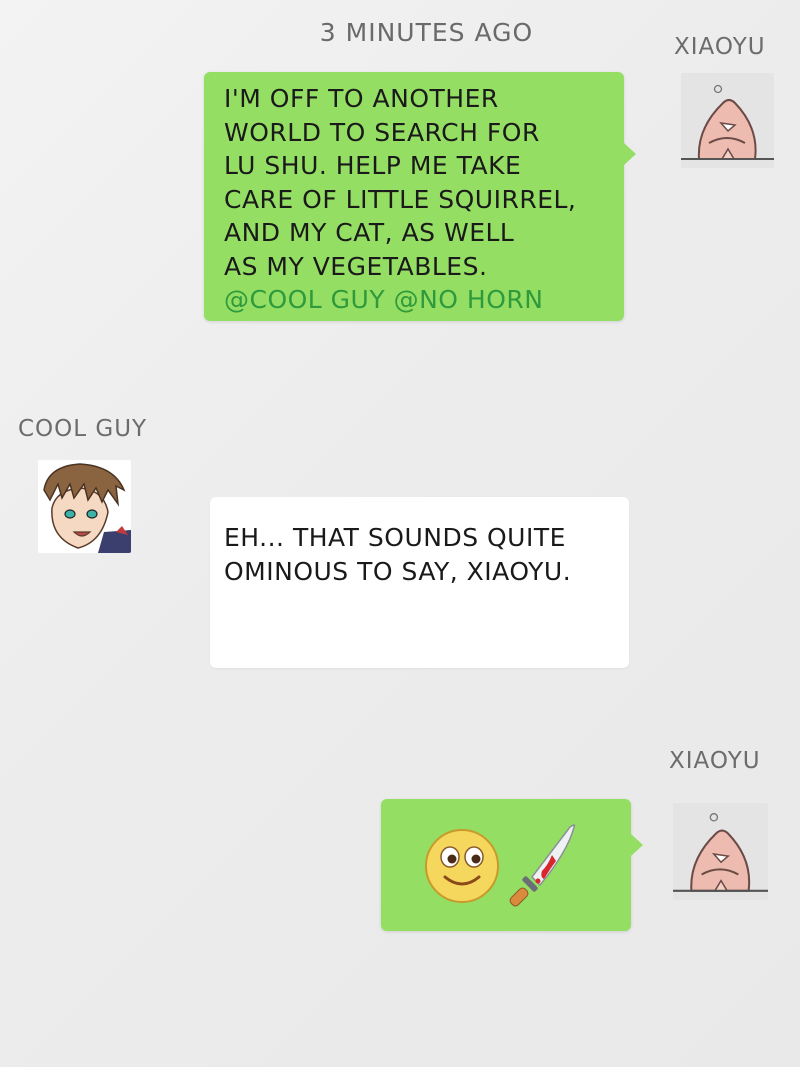 This screenshot has height=1067, width=800. Describe the element at coordinates (424, 300) in the screenshot. I see `mention-text: @COOL GUY @NO HORN` at that location.